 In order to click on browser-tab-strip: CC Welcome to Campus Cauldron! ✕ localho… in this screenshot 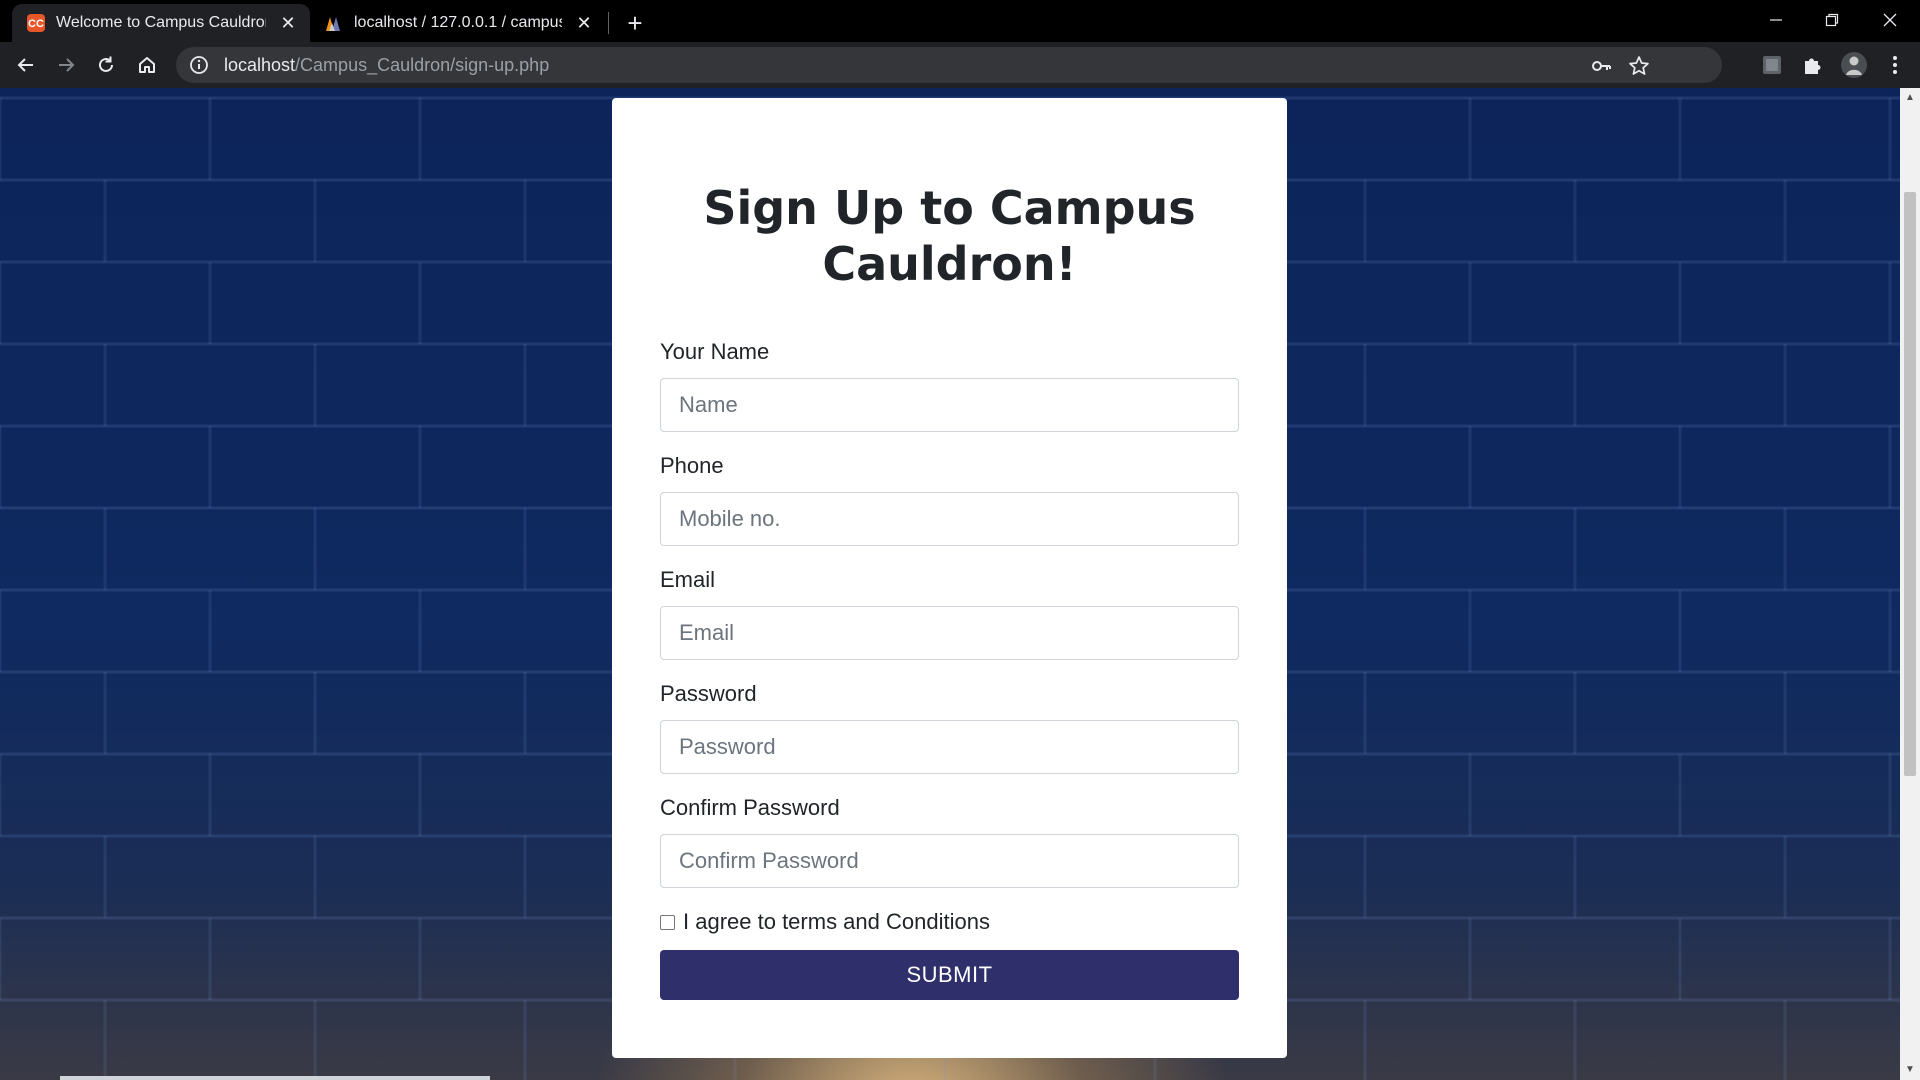, I will do `click(960, 21)`.